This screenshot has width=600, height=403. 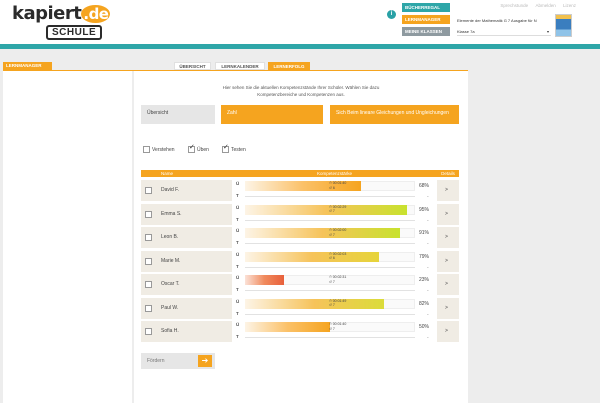 What do you see at coordinates (337, 256) in the screenshot?
I see `progress-meta: ⏱ 00:02:03 ↺ 6` at bounding box center [337, 256].